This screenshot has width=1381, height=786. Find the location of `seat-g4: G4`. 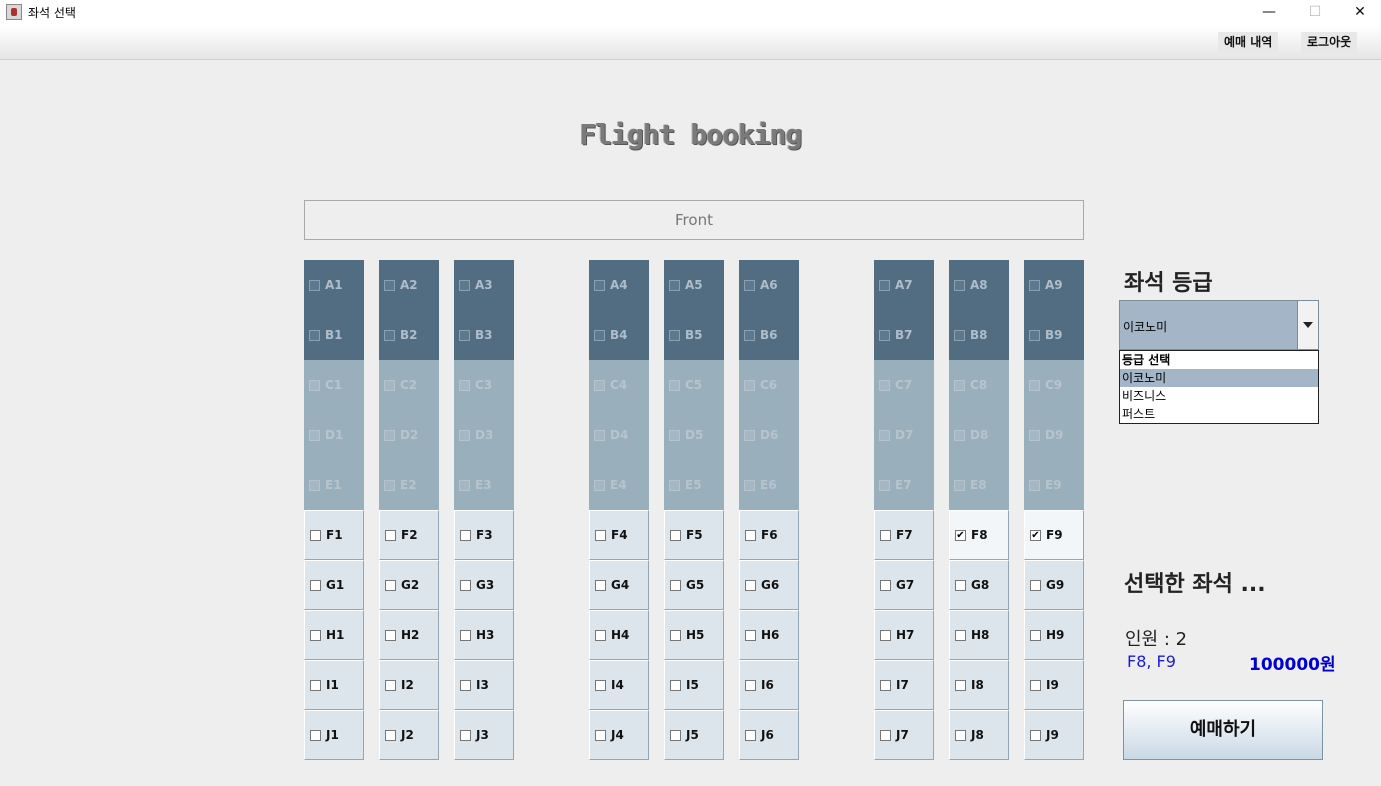

seat-g4: G4 is located at coordinates (619, 585).